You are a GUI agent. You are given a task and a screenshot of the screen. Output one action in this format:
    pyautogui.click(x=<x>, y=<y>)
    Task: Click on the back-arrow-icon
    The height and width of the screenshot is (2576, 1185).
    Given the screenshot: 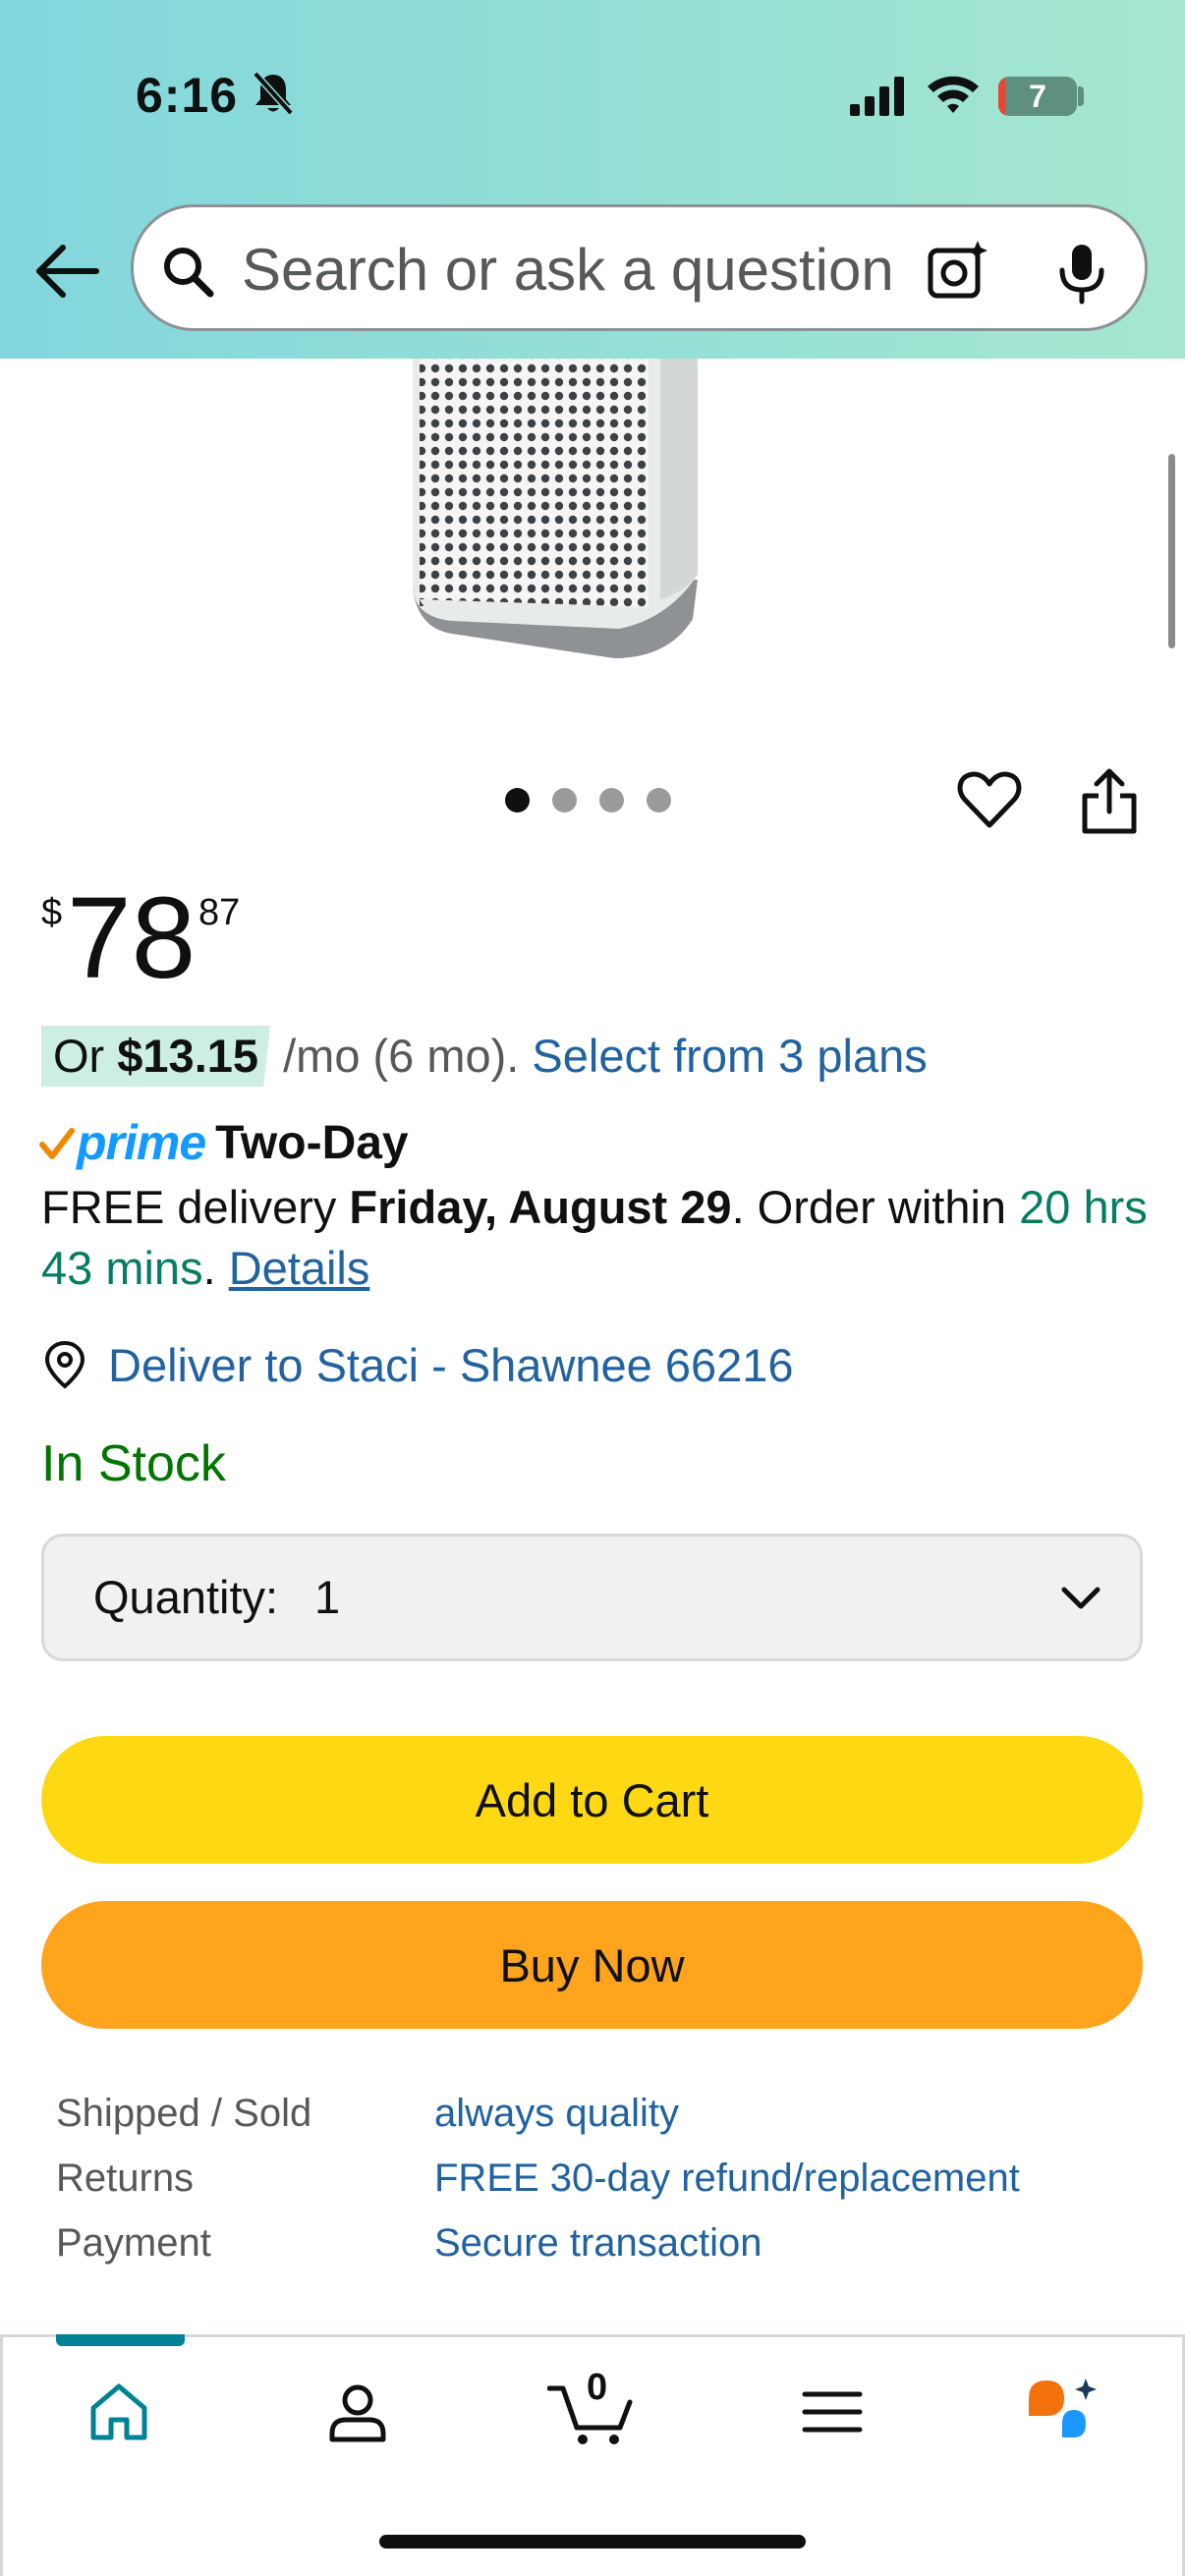 What is the action you would take?
    pyautogui.click(x=67, y=271)
    